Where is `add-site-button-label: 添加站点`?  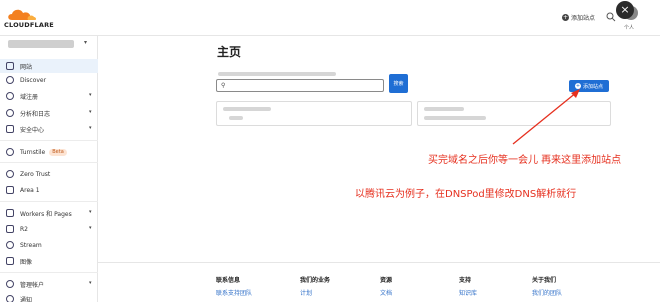
add-site-button-label: 添加站点 is located at coordinates (592, 86).